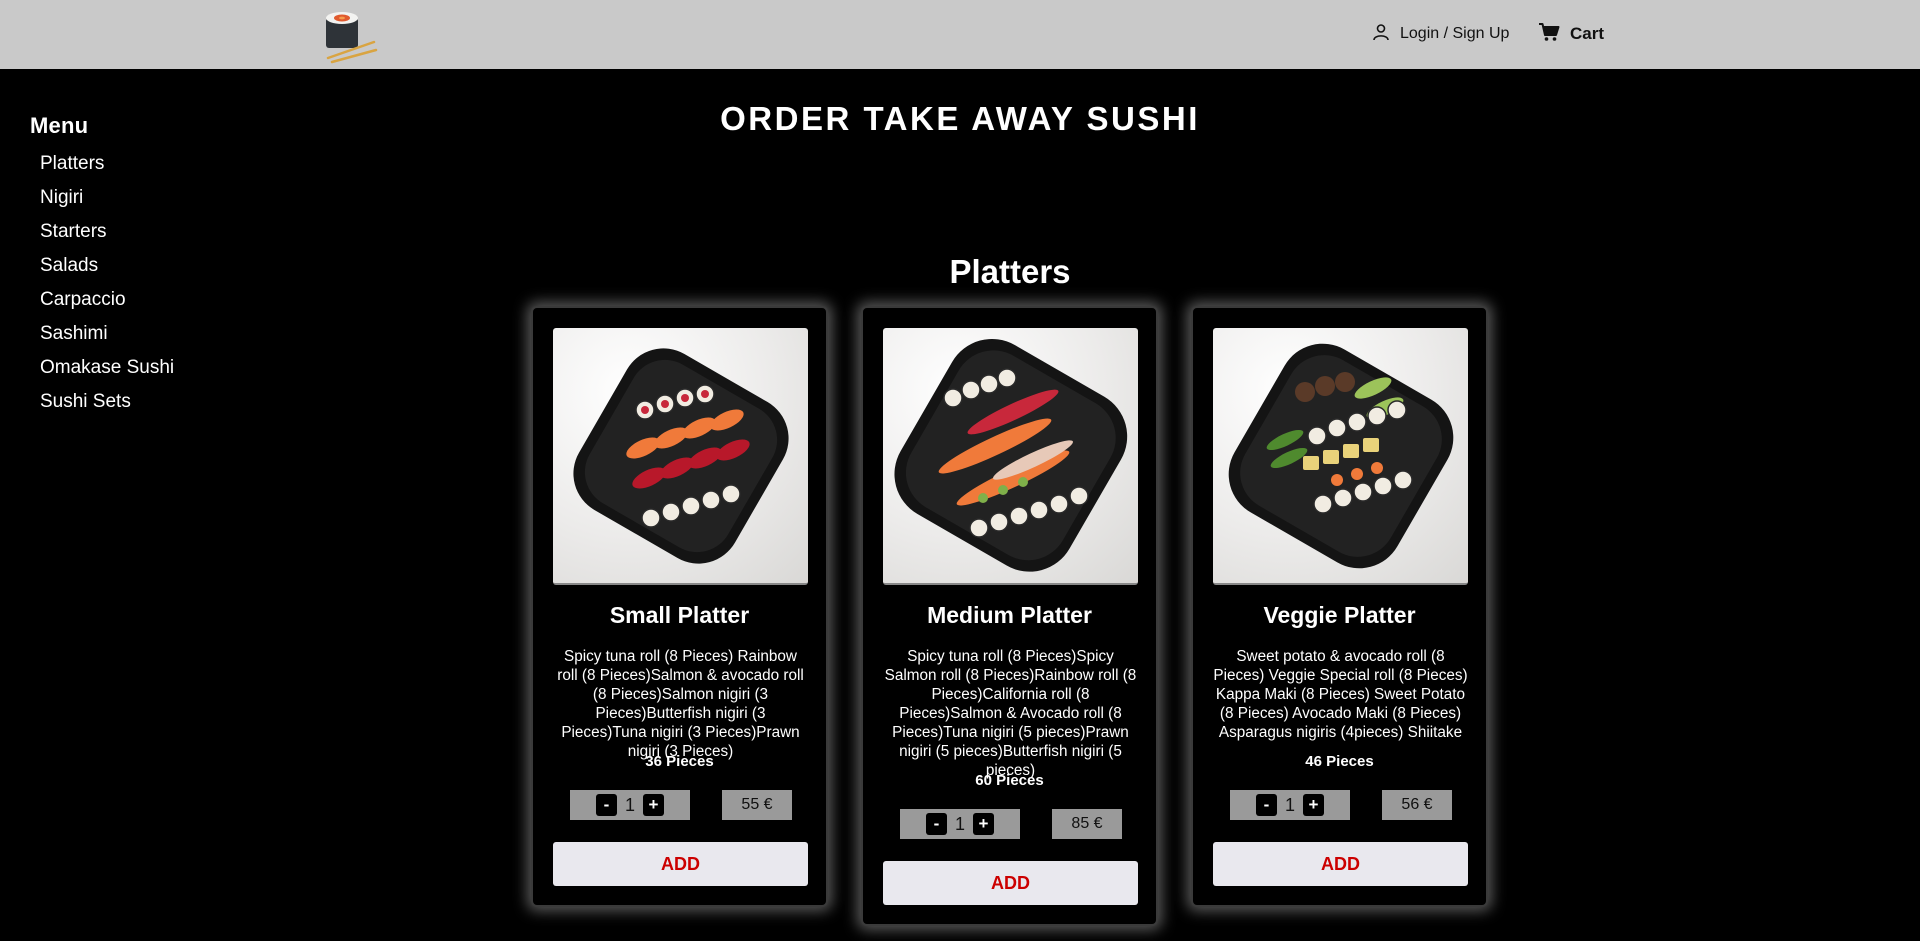  I want to click on product-price: 56 €, so click(1417, 805).